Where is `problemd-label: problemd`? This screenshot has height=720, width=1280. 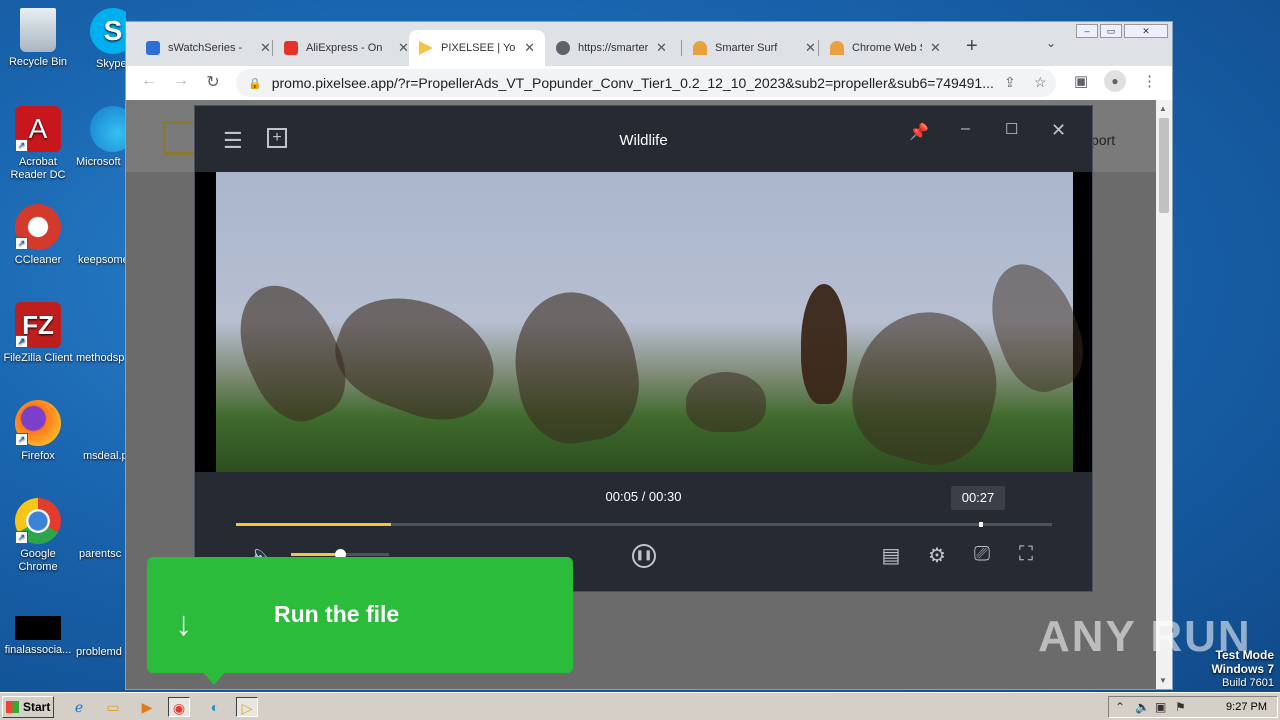 problemd-label: problemd is located at coordinates (99, 652).